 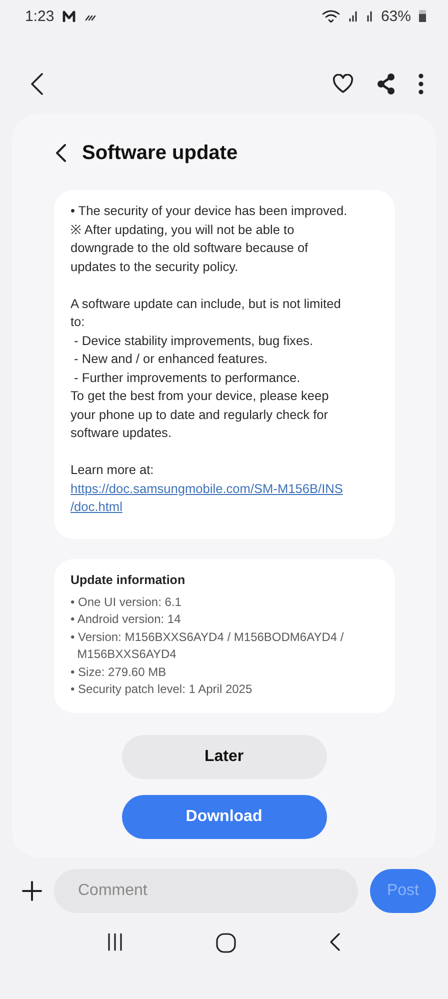 What do you see at coordinates (224, 756) in the screenshot?
I see `later-button: Later` at bounding box center [224, 756].